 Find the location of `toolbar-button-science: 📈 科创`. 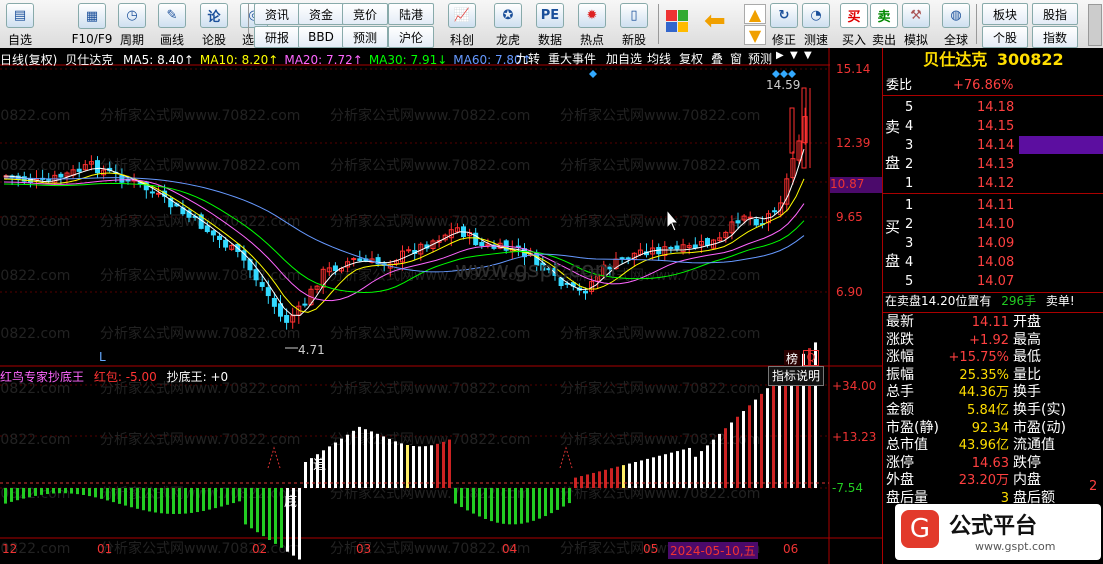

toolbar-button-science: 📈 科创 is located at coordinates (462, 24).